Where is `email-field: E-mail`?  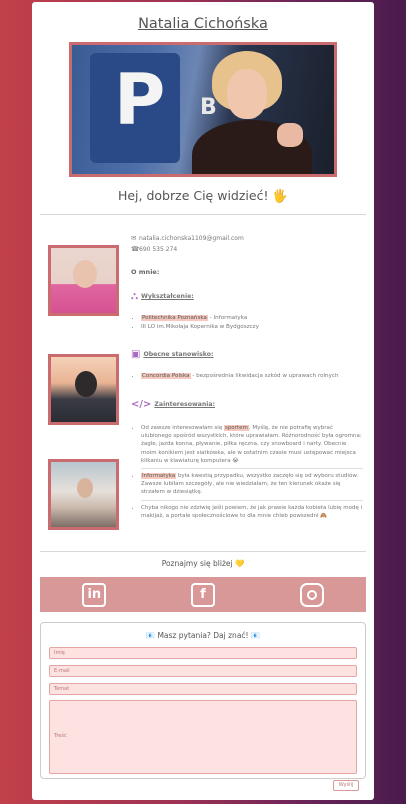
email-field: E-mail is located at coordinates (203, 671).